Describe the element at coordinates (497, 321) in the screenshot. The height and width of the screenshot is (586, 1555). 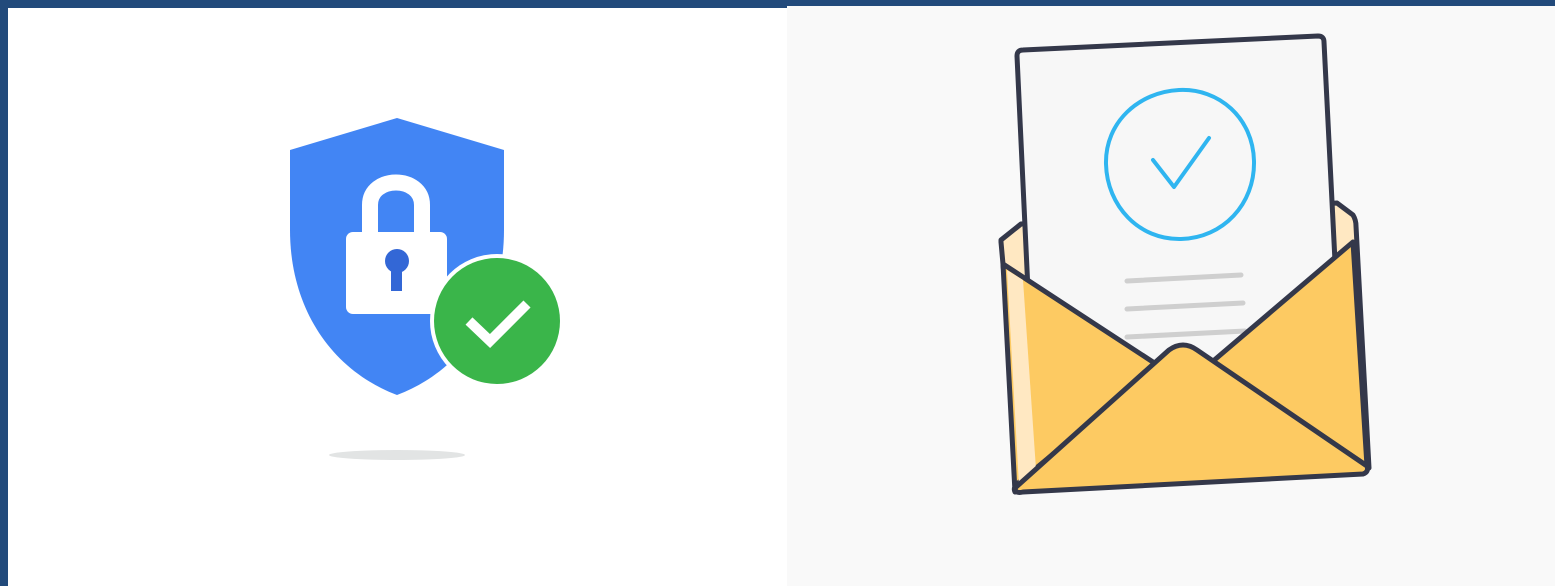
I see `check-badge` at that location.